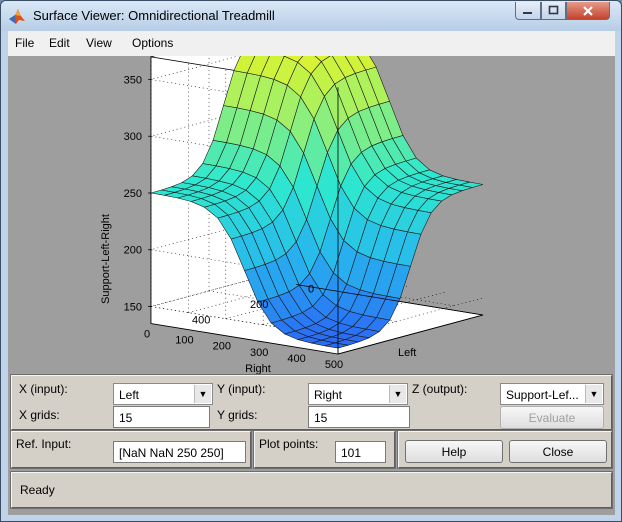 The height and width of the screenshot is (522, 622). What do you see at coordinates (505, 449) in the screenshot?
I see `action-buttons-panel: Help Close` at bounding box center [505, 449].